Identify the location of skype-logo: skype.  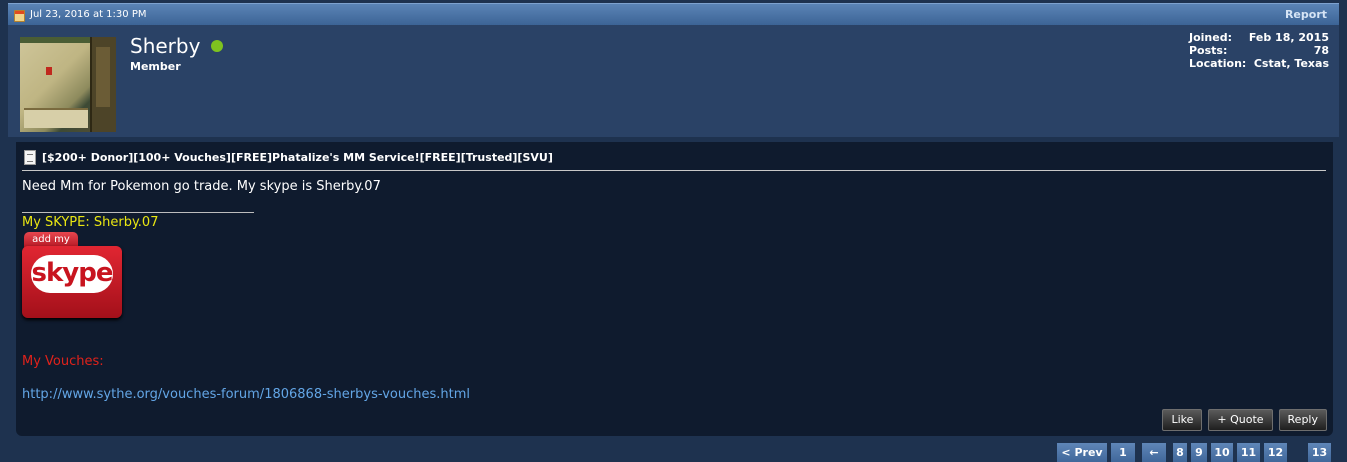
(72, 274).